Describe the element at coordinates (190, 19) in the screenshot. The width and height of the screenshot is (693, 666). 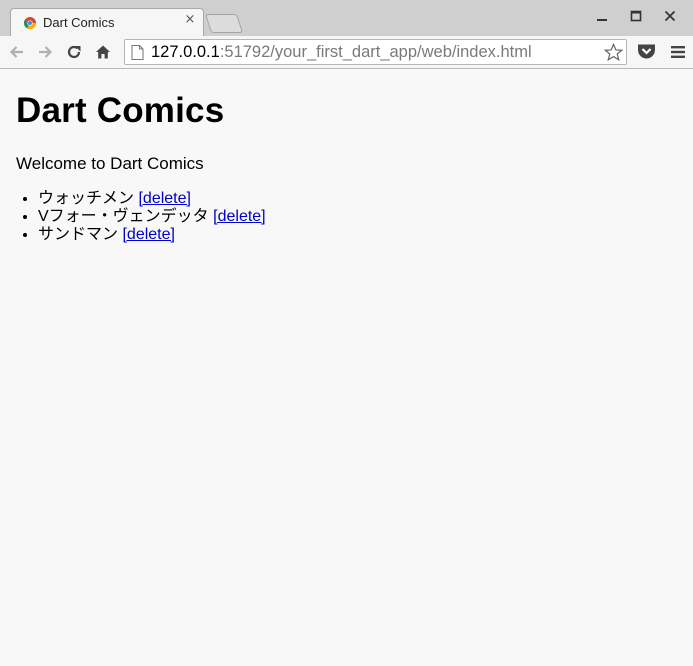
I see `tab-close-icon: ×` at that location.